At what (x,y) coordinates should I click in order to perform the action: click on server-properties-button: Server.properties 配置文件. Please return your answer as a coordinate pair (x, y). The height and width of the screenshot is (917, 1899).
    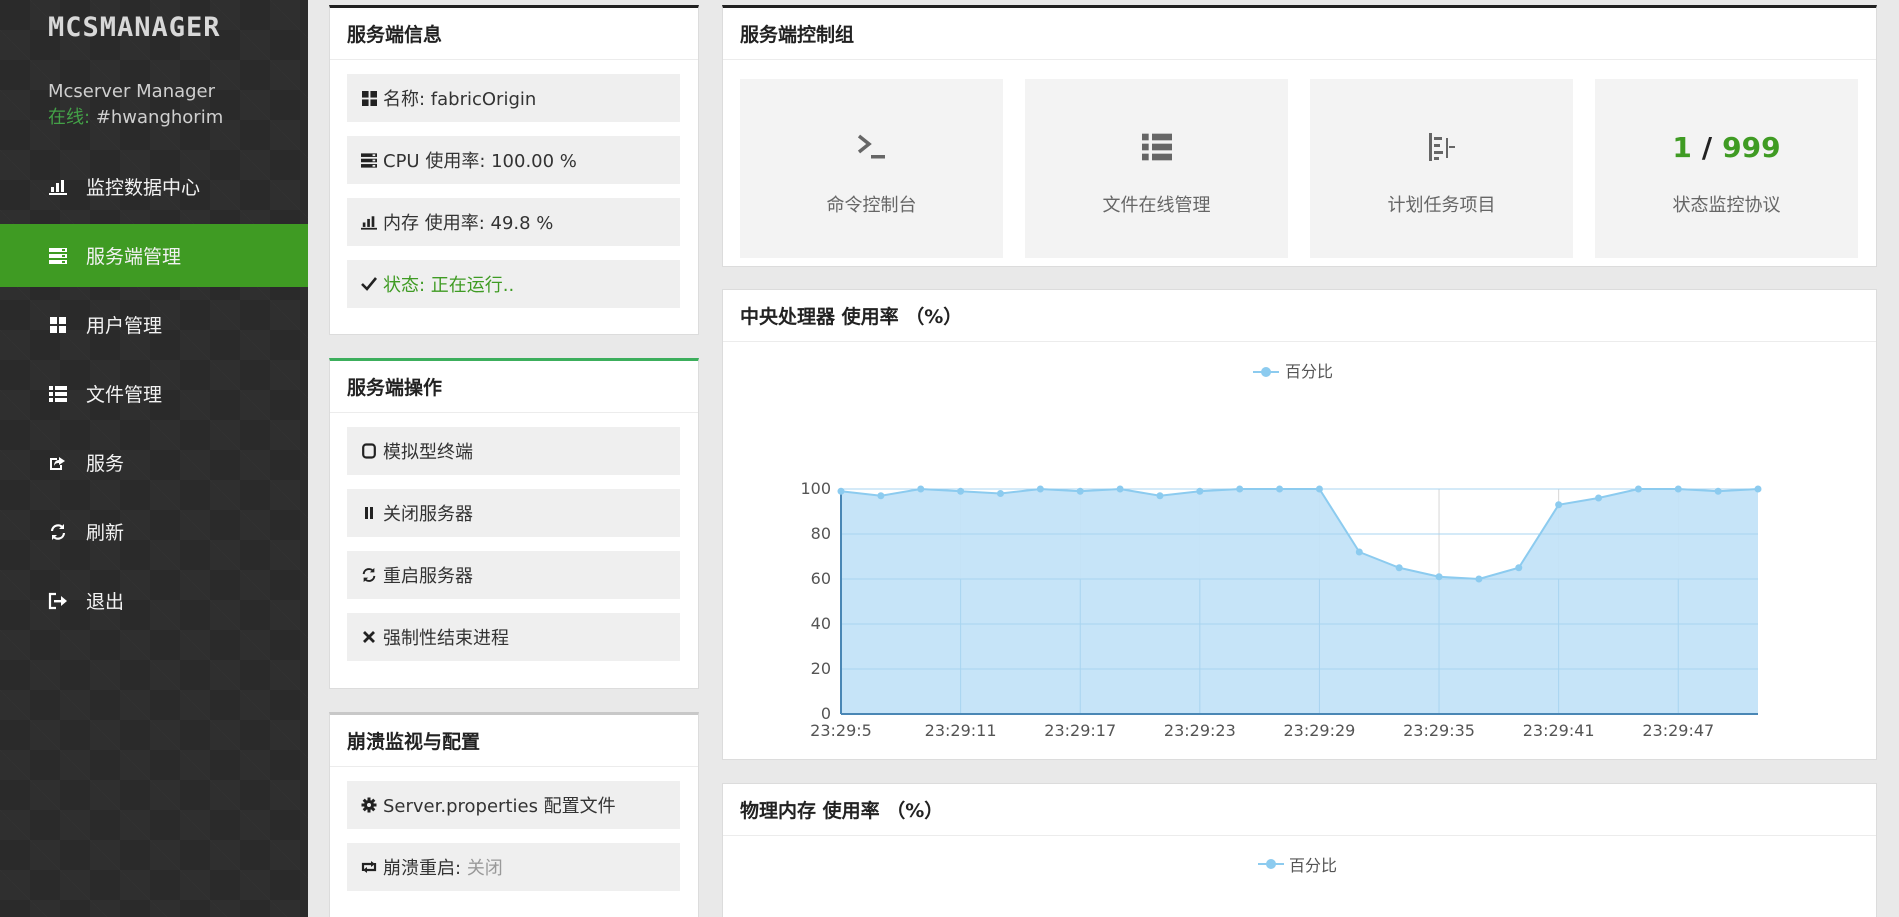
    Looking at the image, I should click on (513, 805).